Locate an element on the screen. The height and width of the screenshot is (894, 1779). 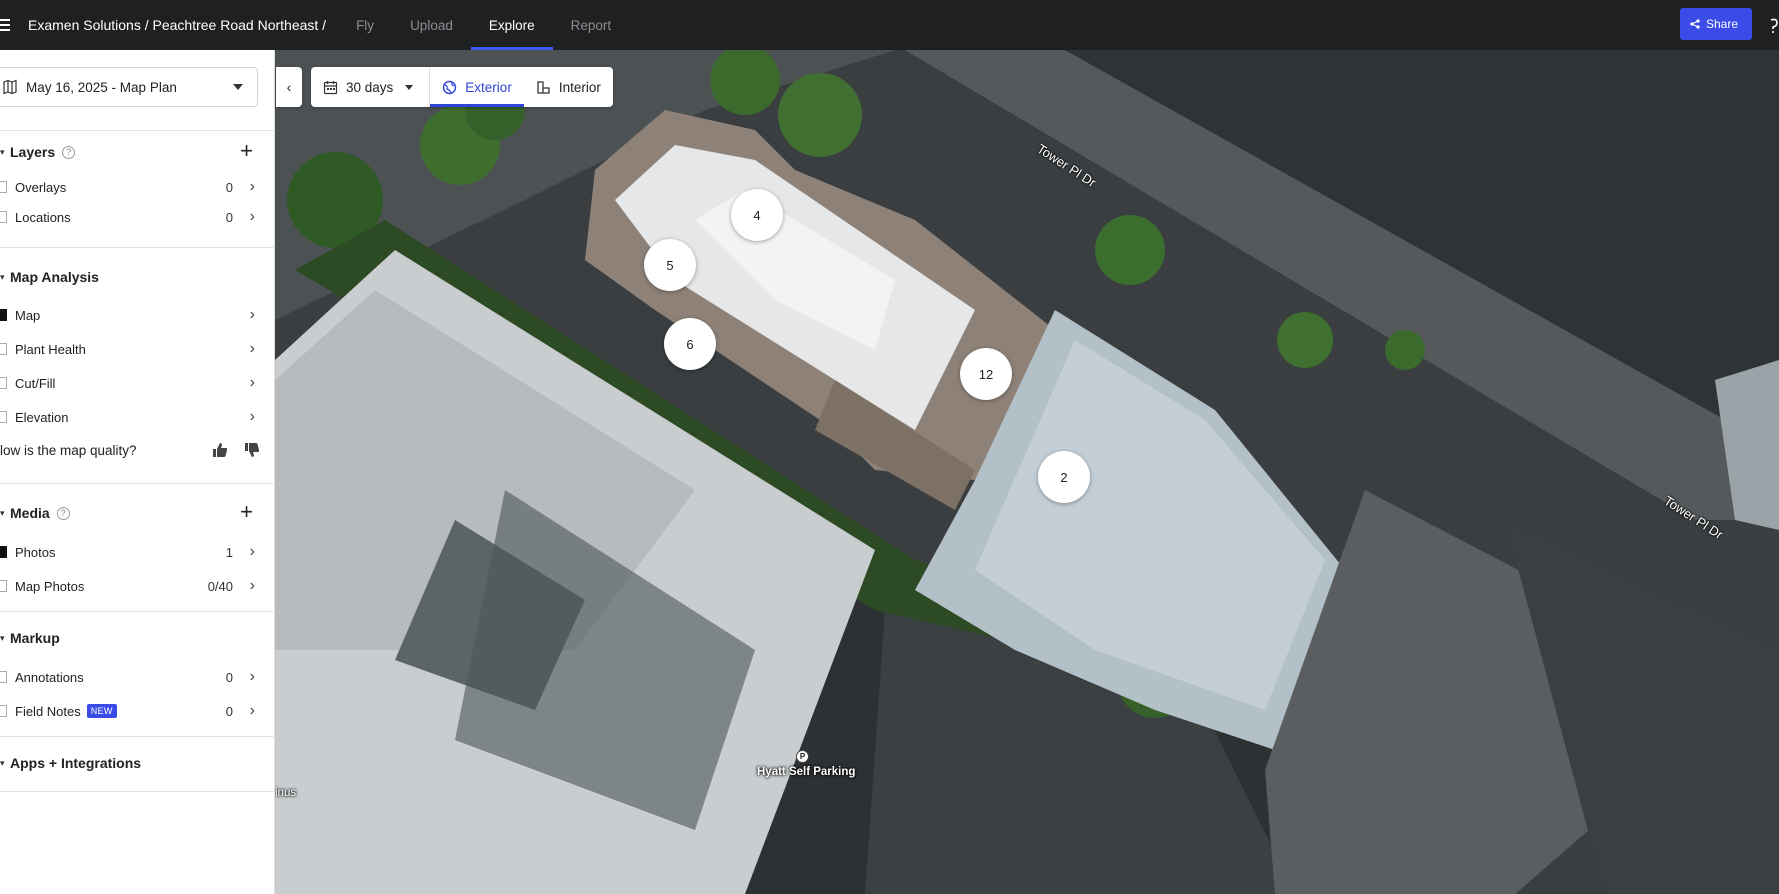
markup-row-annotations: Annotations 0 › is located at coordinates (137, 677).